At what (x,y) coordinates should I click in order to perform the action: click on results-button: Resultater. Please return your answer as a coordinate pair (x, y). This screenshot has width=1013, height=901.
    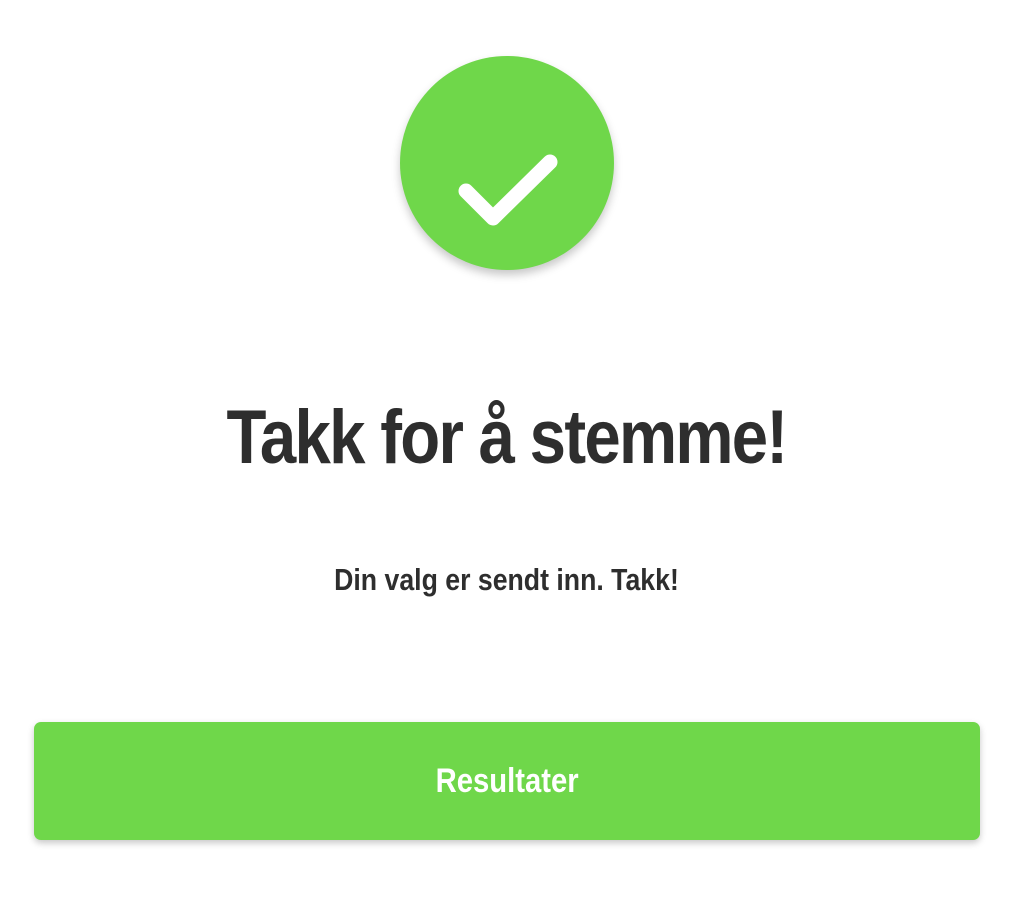
    Looking at the image, I should click on (507, 781).